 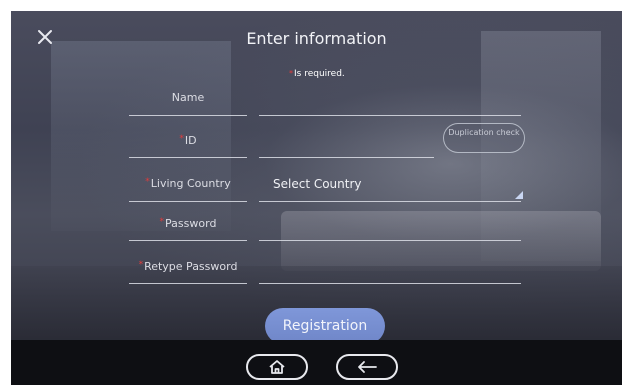 What do you see at coordinates (188, 97) in the screenshot?
I see `name-label: Name` at bounding box center [188, 97].